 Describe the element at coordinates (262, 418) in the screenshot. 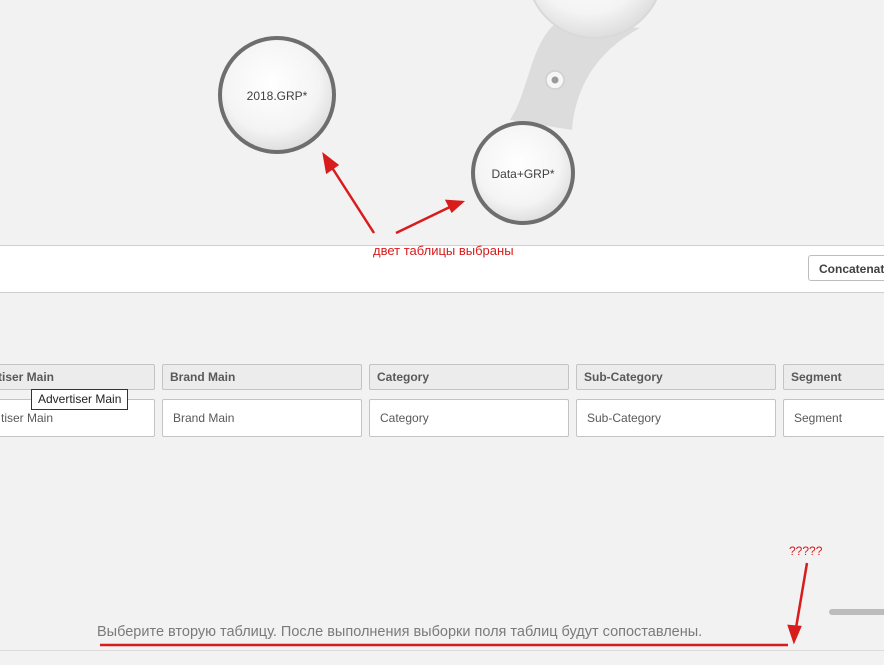

I see `field-input-brand-main: Brand Main` at that location.